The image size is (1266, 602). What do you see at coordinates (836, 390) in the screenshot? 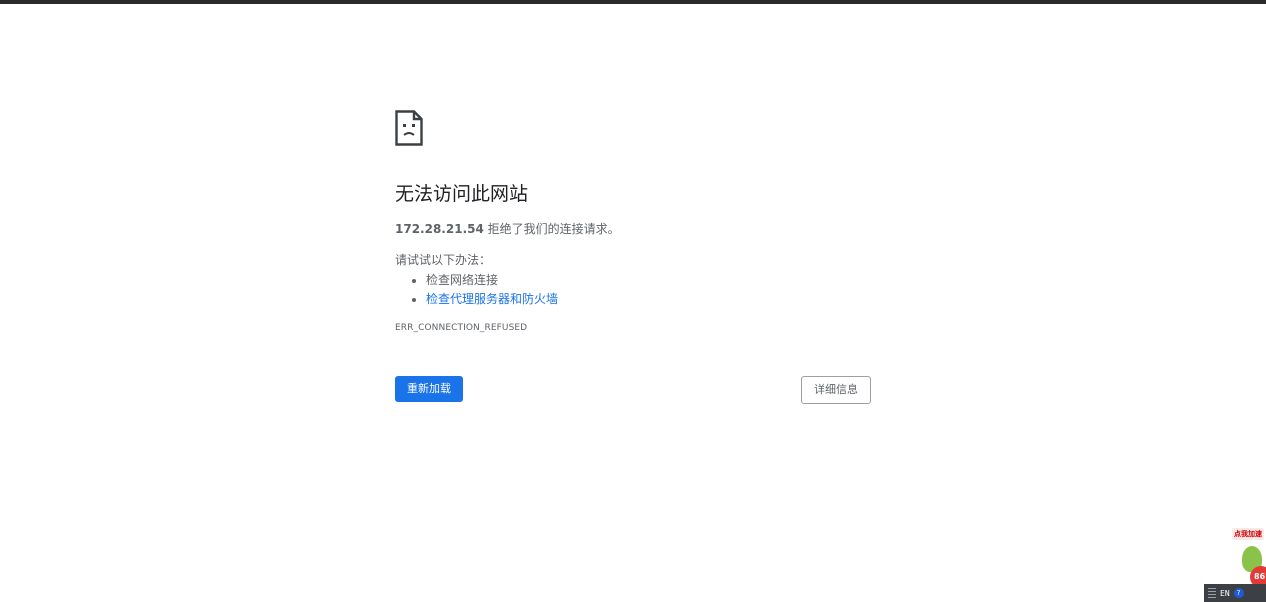
I see `details-button: 详细信息` at bounding box center [836, 390].